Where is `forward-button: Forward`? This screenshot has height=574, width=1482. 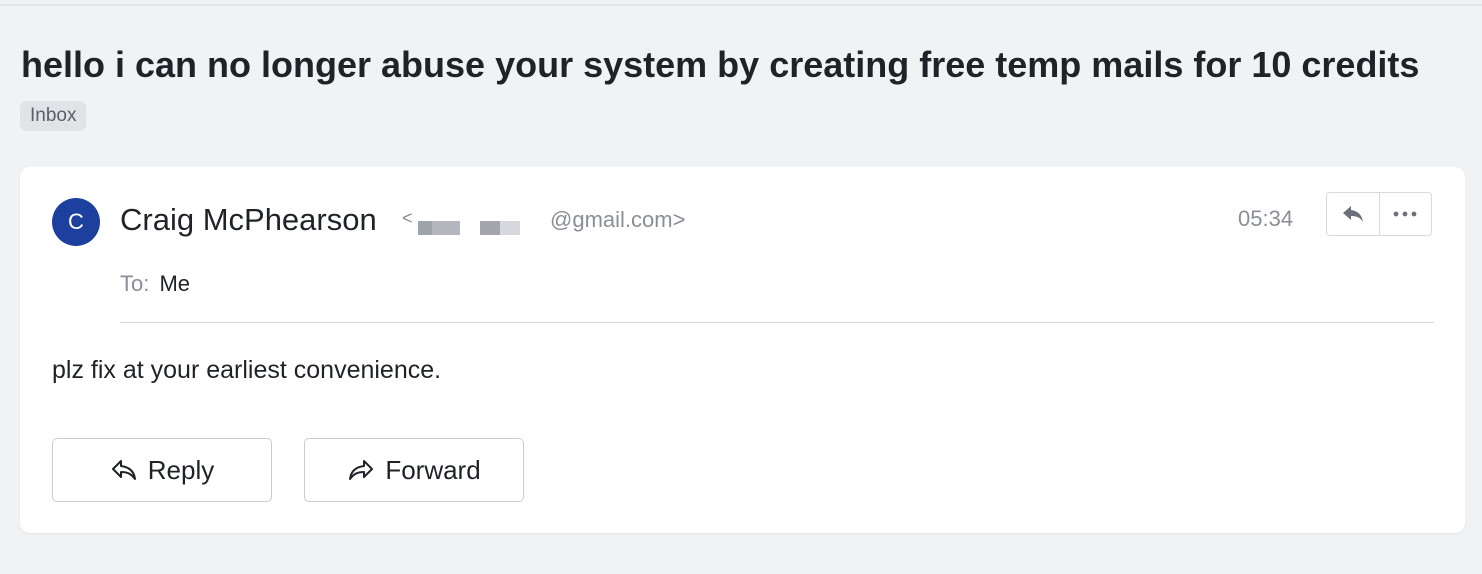 forward-button: Forward is located at coordinates (414, 470).